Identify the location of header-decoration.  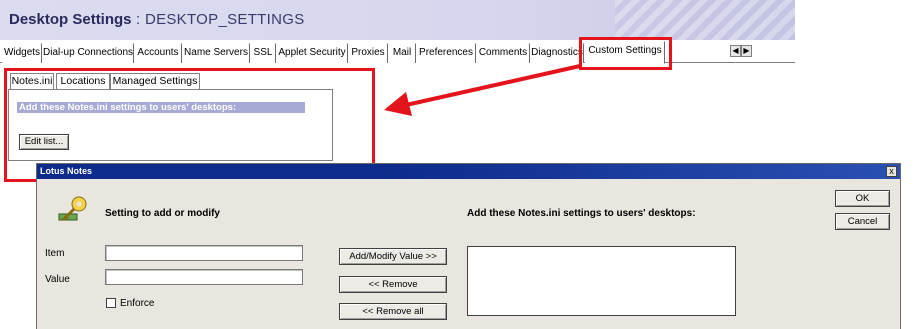
(705, 20).